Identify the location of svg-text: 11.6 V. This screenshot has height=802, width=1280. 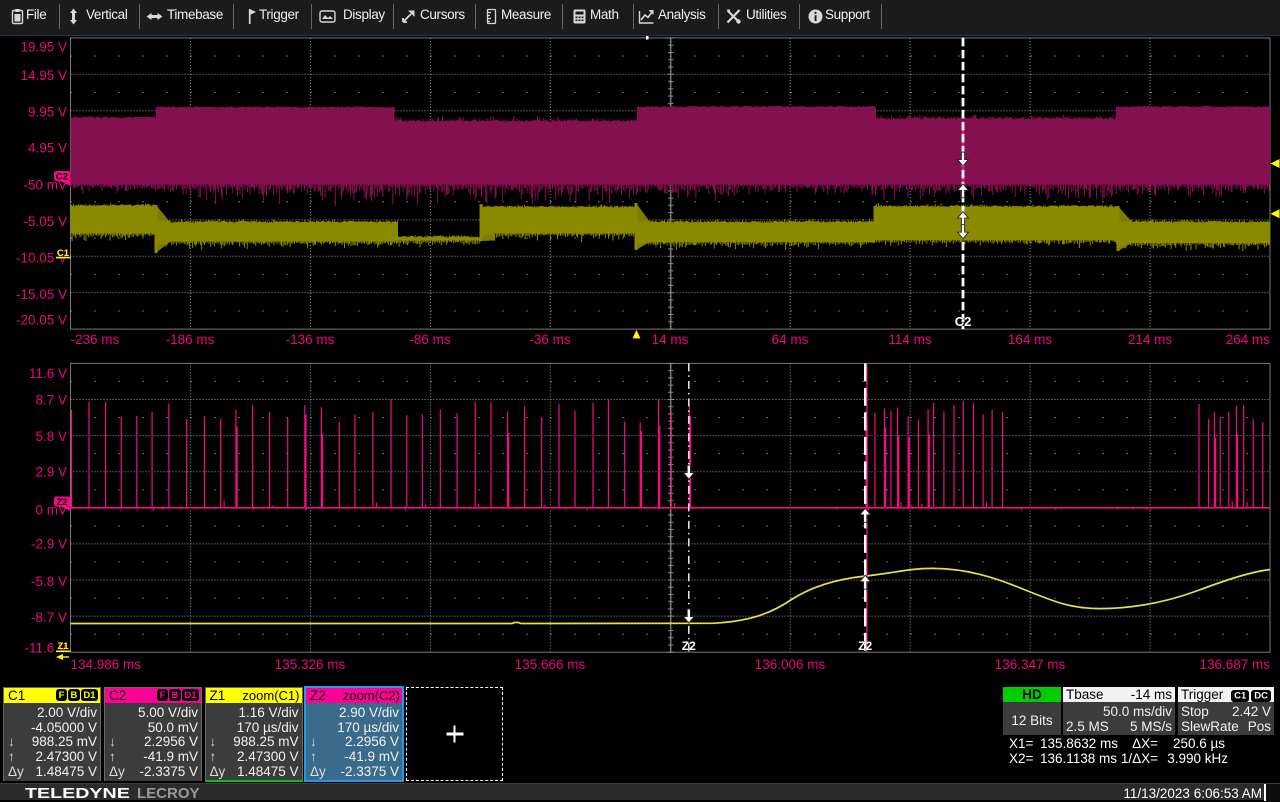
(48, 373).